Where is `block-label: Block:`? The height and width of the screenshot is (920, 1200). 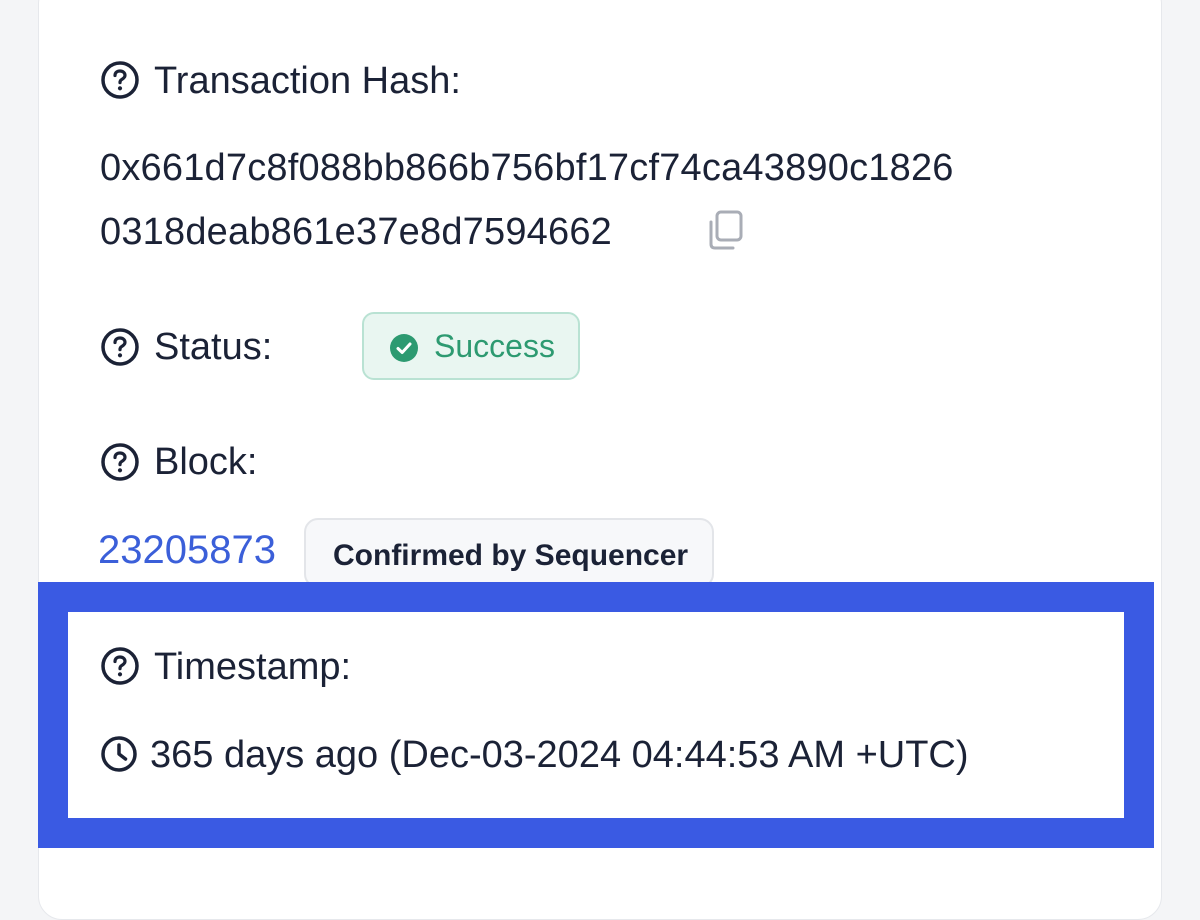
block-label: Block: is located at coordinates (206, 462).